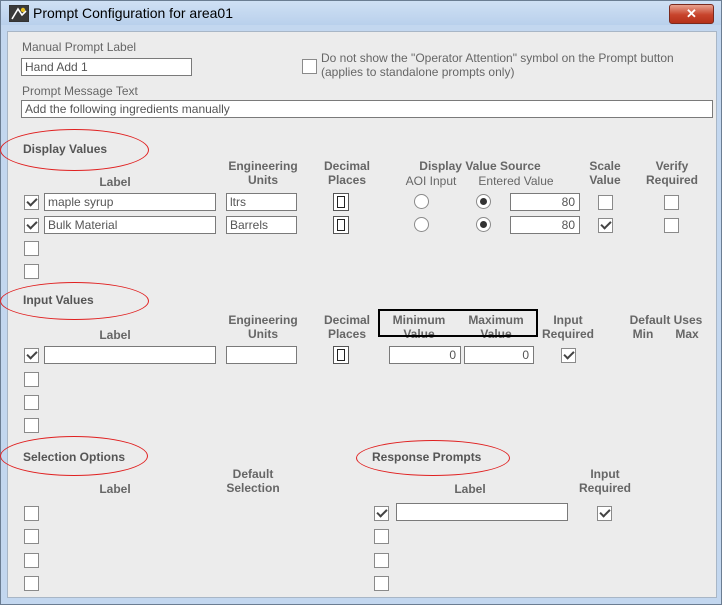  I want to click on iv-row1-units-input, so click(261, 355).